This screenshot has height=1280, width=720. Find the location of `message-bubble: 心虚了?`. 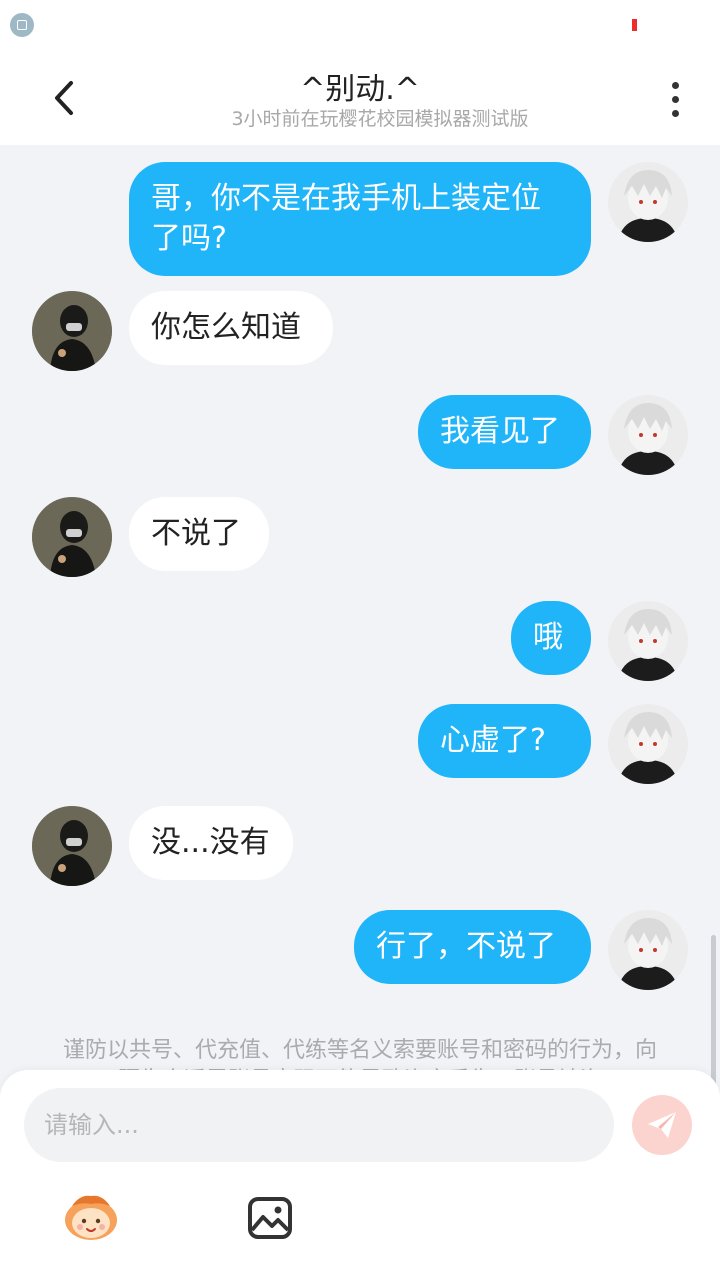

message-bubble: 心虚了? is located at coordinates (504, 741).